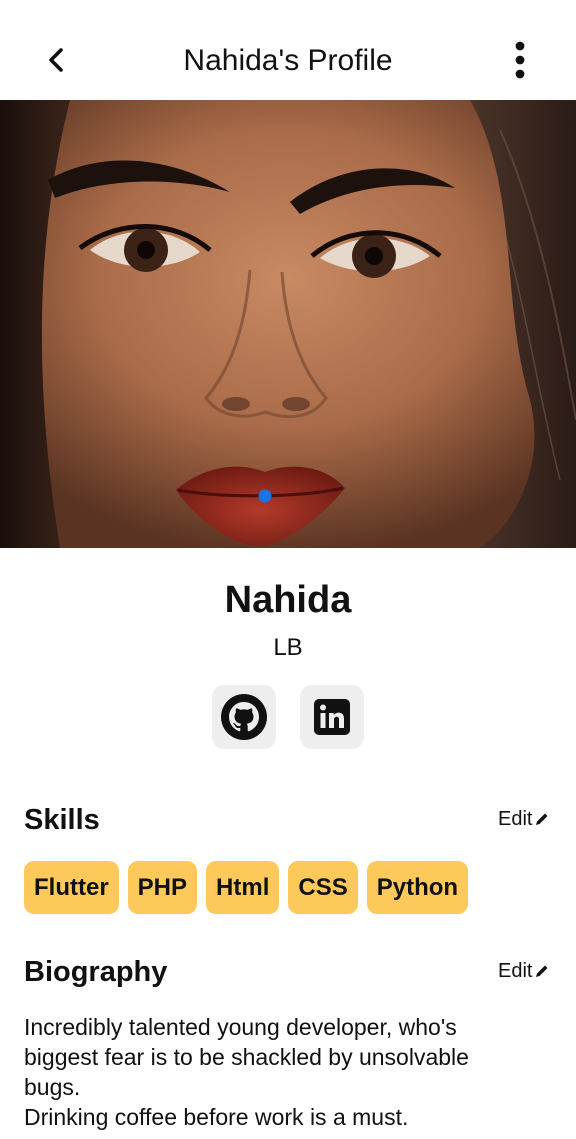 Image resolution: width=576 pixels, height=1139 pixels. What do you see at coordinates (417, 887) in the screenshot?
I see `skill-chip: Python` at bounding box center [417, 887].